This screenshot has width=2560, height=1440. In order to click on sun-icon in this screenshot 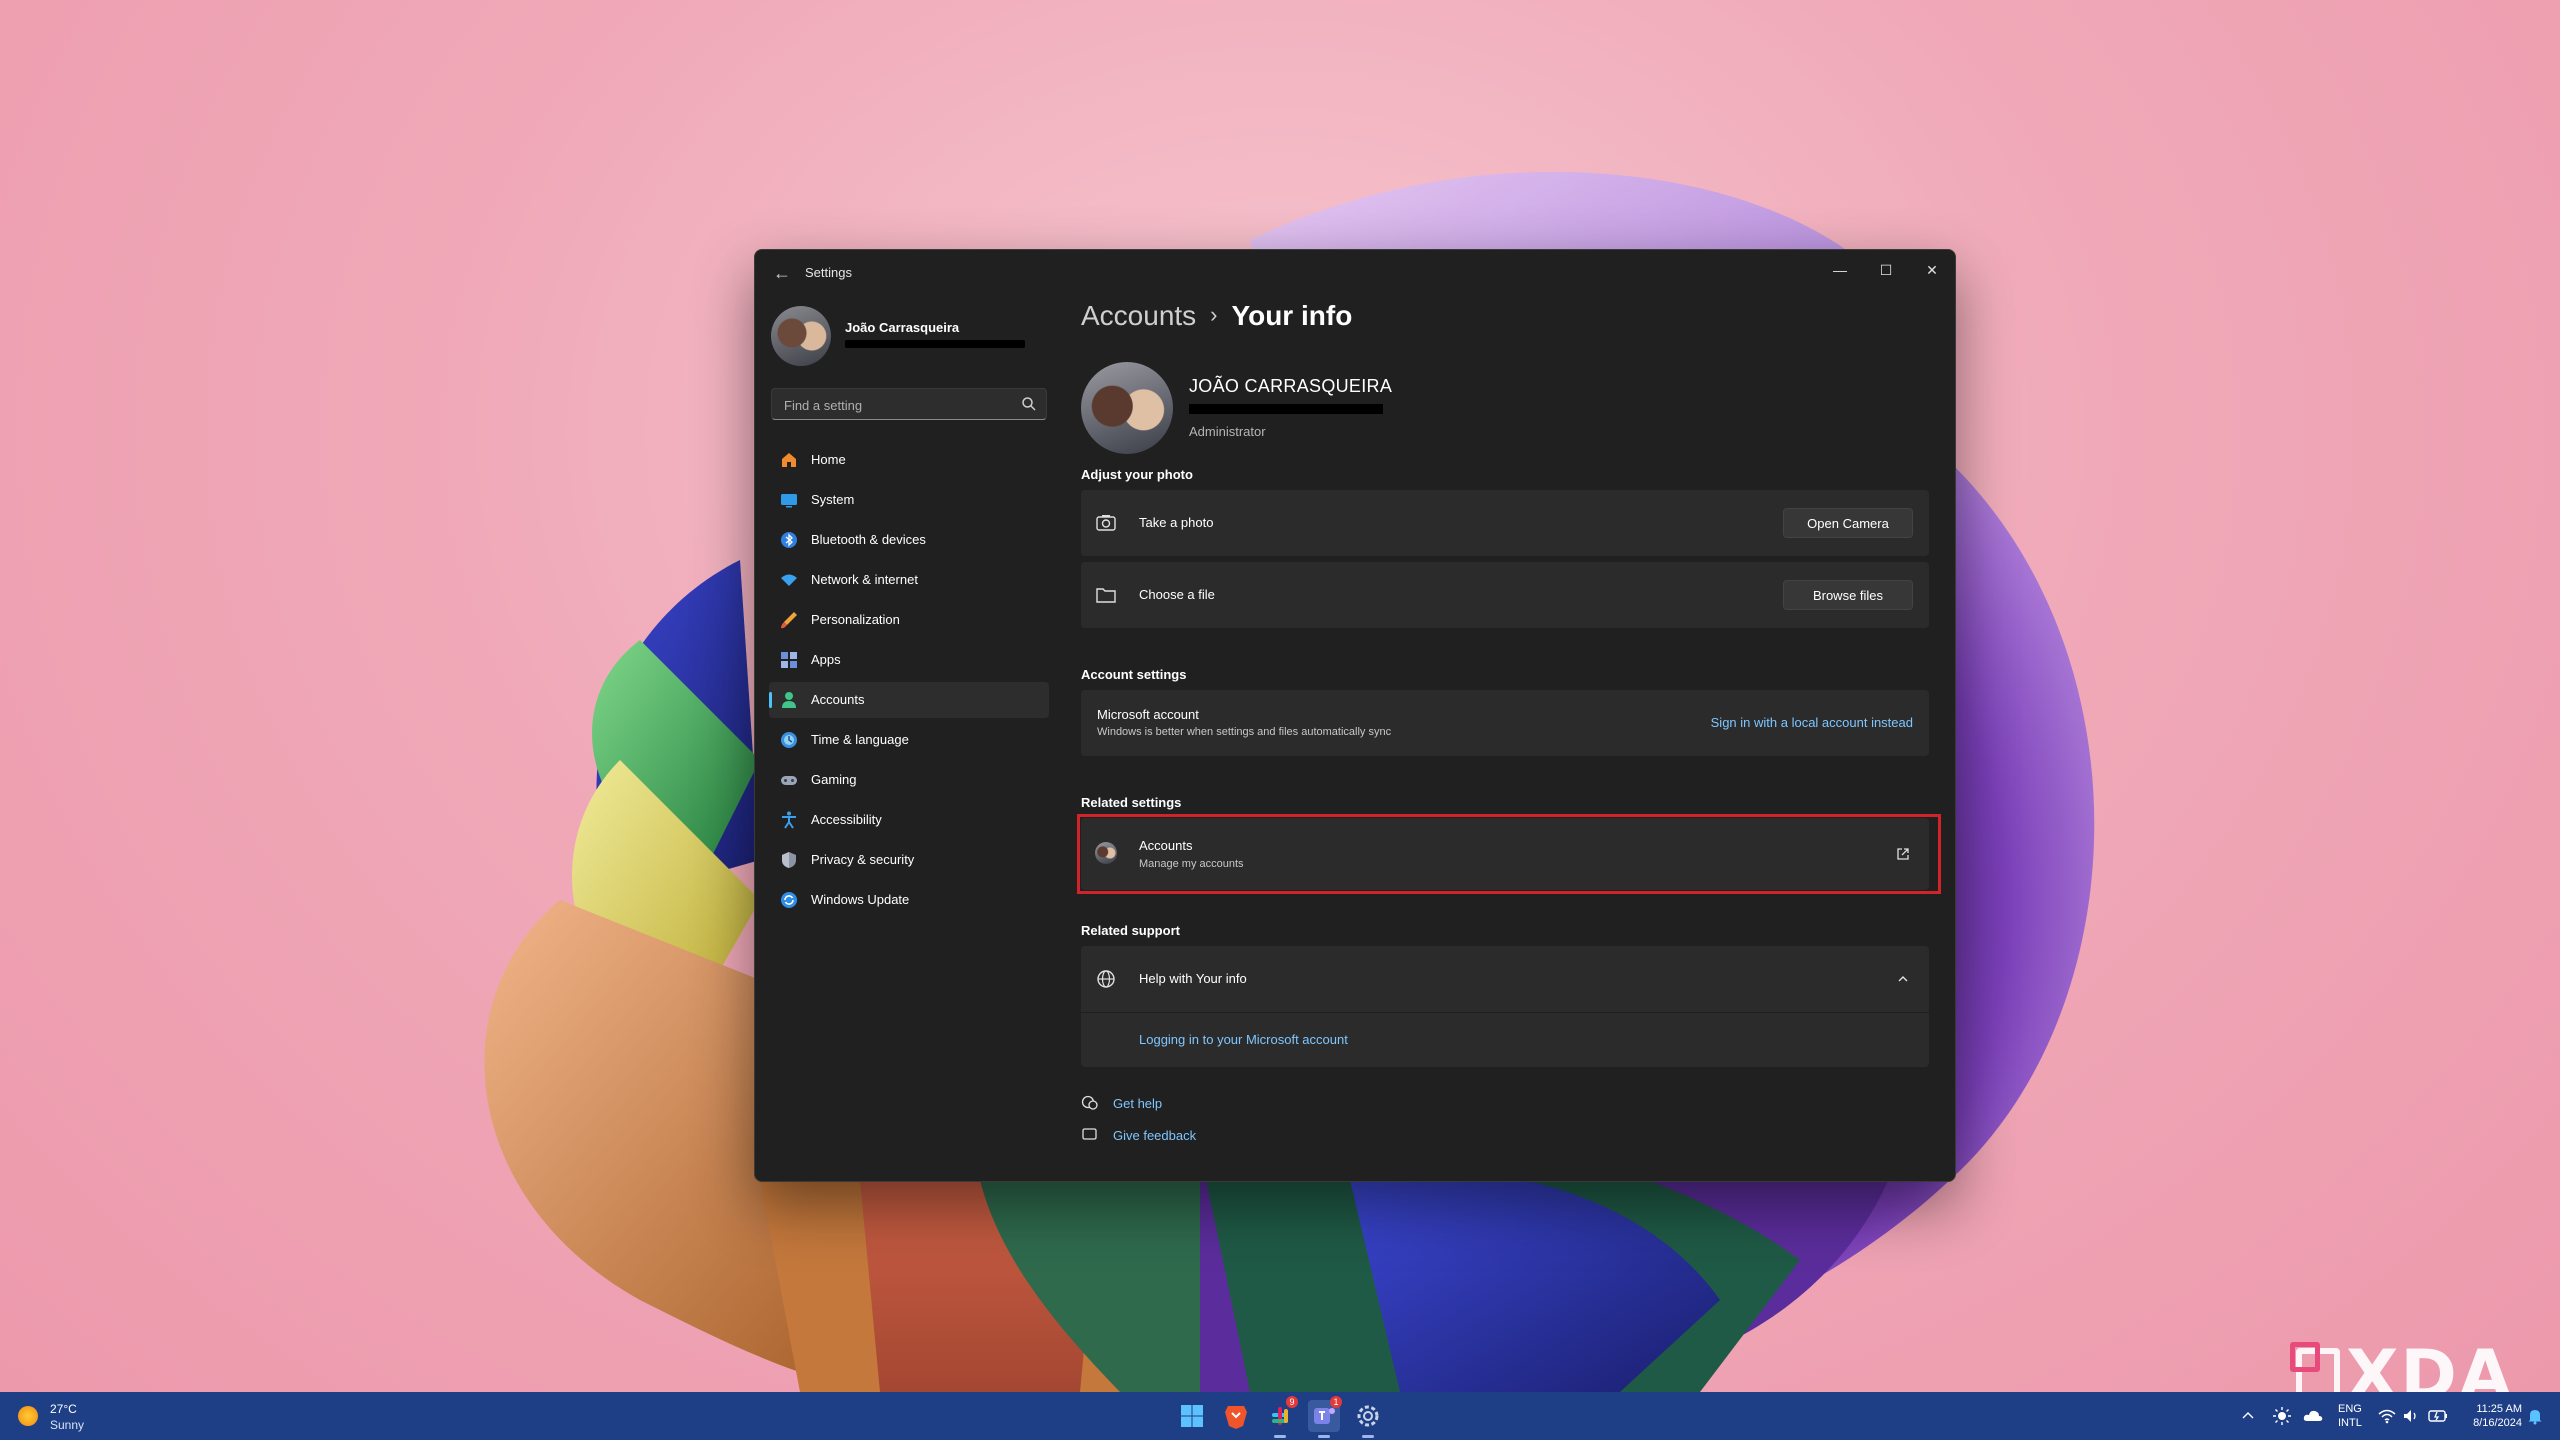, I will do `click(28, 1416)`.